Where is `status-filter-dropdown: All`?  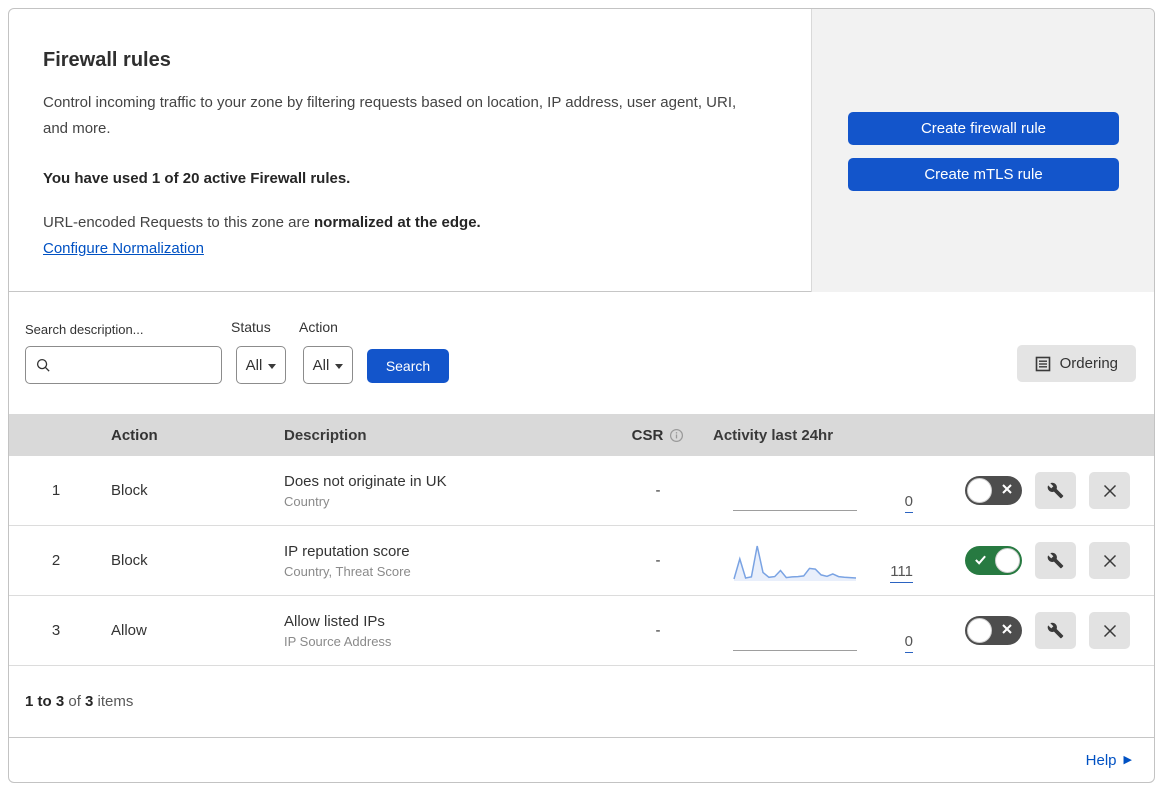 status-filter-dropdown: All is located at coordinates (261, 365).